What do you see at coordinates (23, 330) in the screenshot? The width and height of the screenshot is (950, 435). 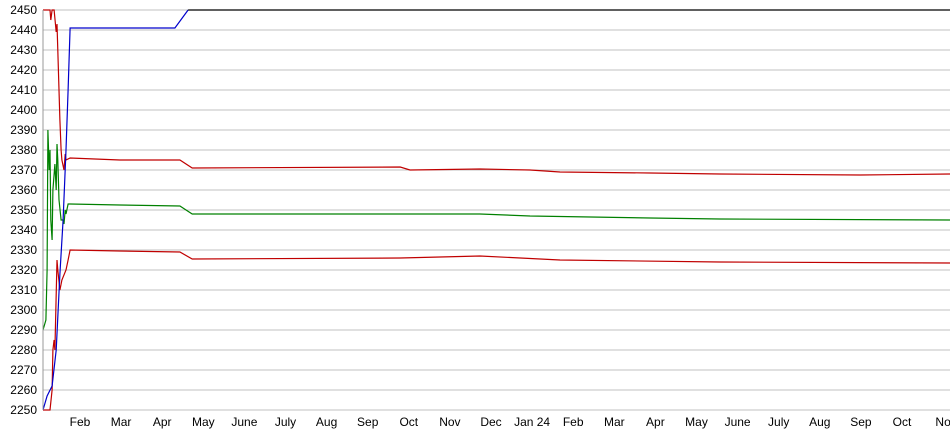 I see `y-tick-label: 2290` at bounding box center [23, 330].